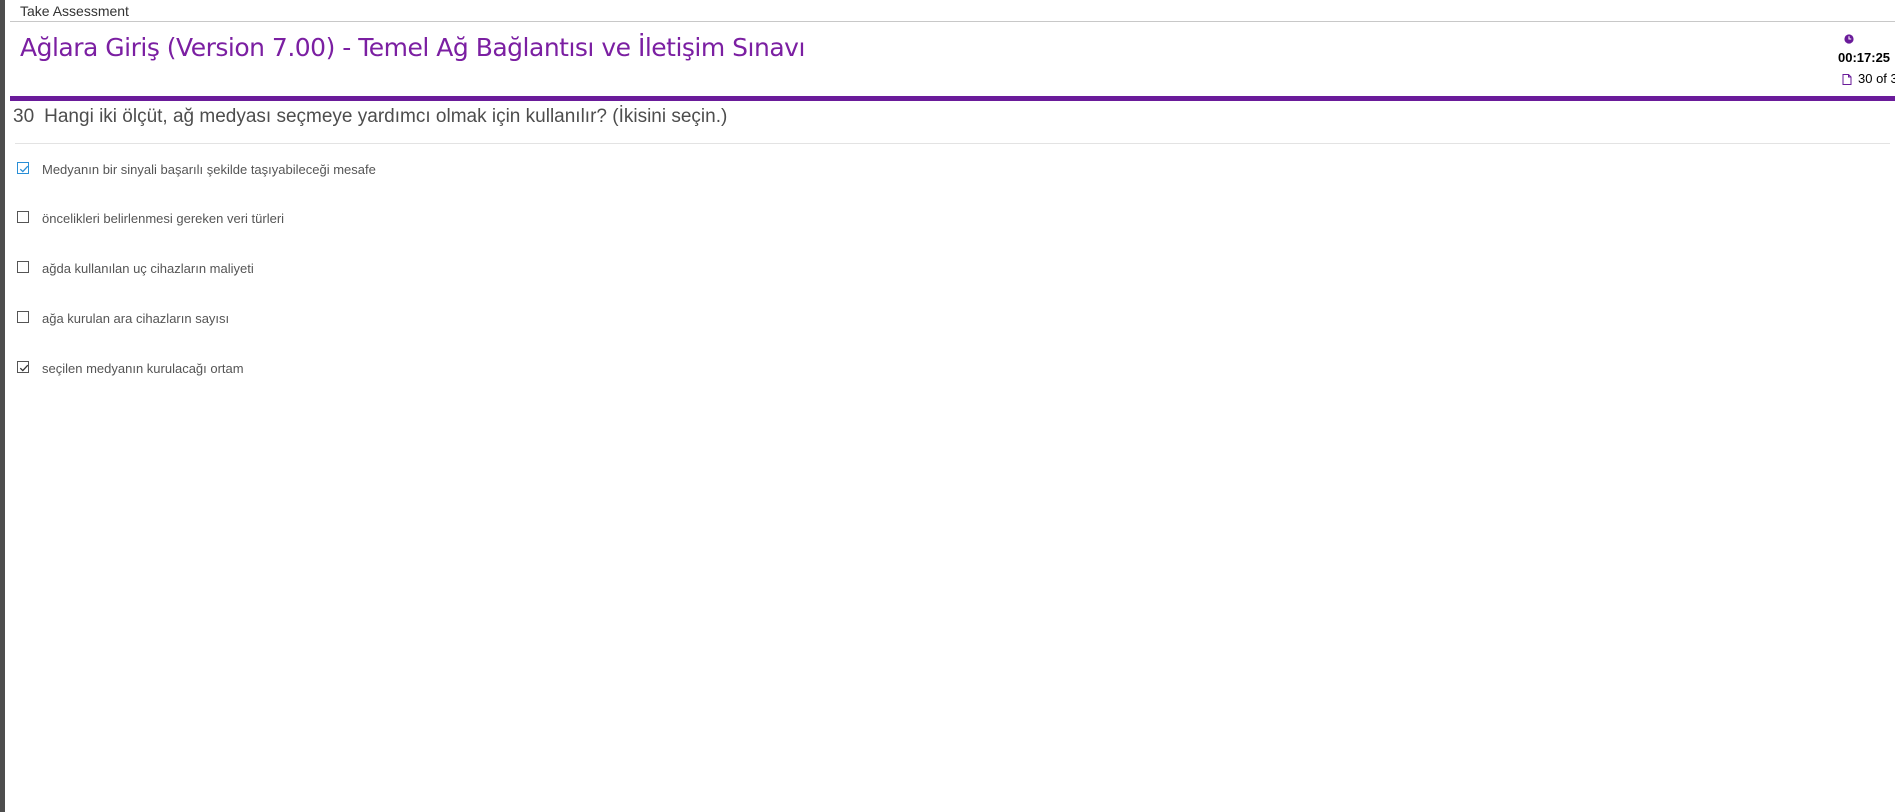  Describe the element at coordinates (136, 318) in the screenshot. I see `answer-label-4: ağa kurulan ara cihazların sayısı` at that location.